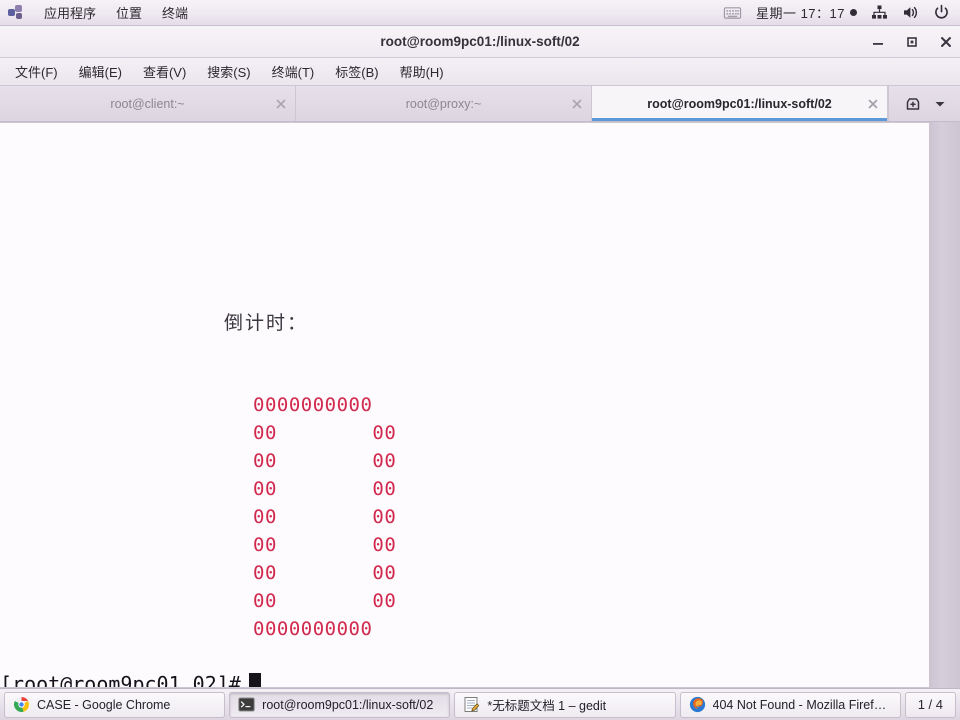 Image resolution: width=960 pixels, height=720 pixels. Describe the element at coordinates (732, 13) in the screenshot. I see `keyboard-icon` at that location.